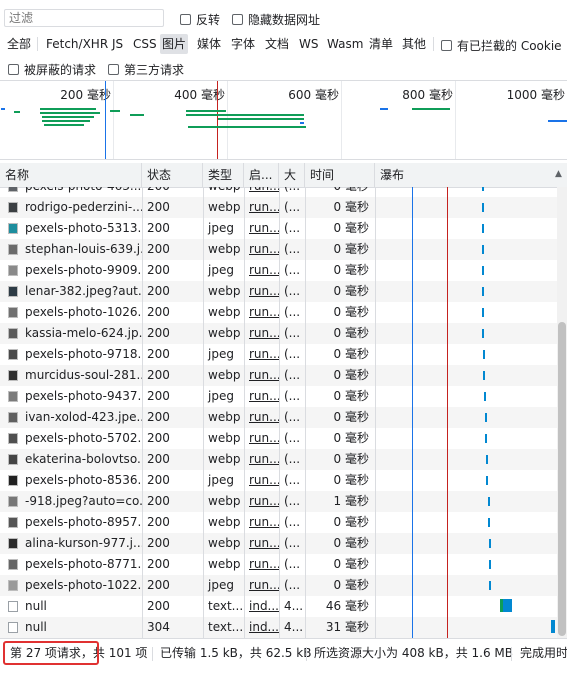  Describe the element at coordinates (446, 45) in the screenshot. I see `blocked-cookies-checkbox` at that location.